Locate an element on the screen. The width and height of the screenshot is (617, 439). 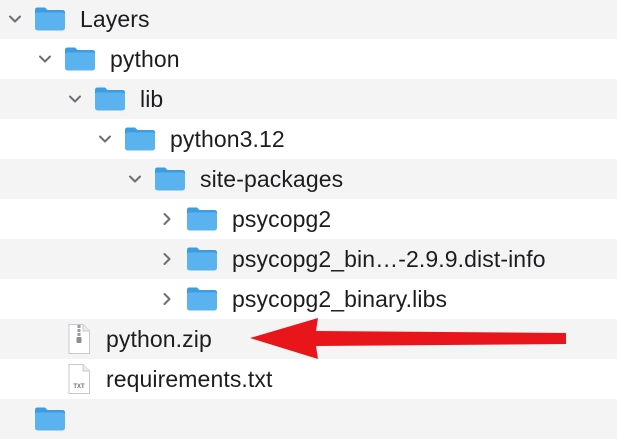
tree-row-psycopg2-binary-libs: psycopg2_binary.libs is located at coordinates (308, 299).